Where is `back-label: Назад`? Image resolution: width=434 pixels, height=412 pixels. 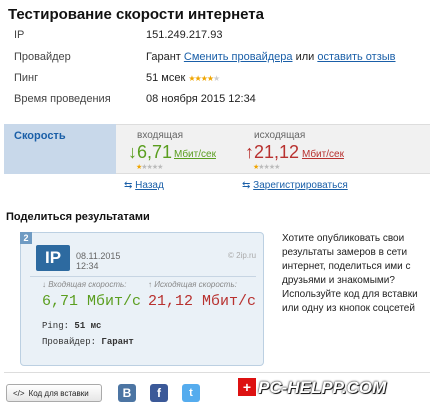
back-label: Назад is located at coordinates (149, 185).